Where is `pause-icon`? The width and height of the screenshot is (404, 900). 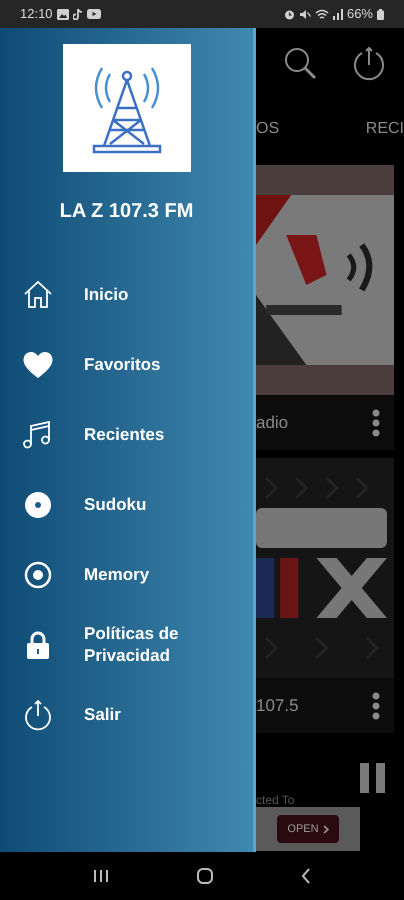
pause-icon is located at coordinates (373, 778).